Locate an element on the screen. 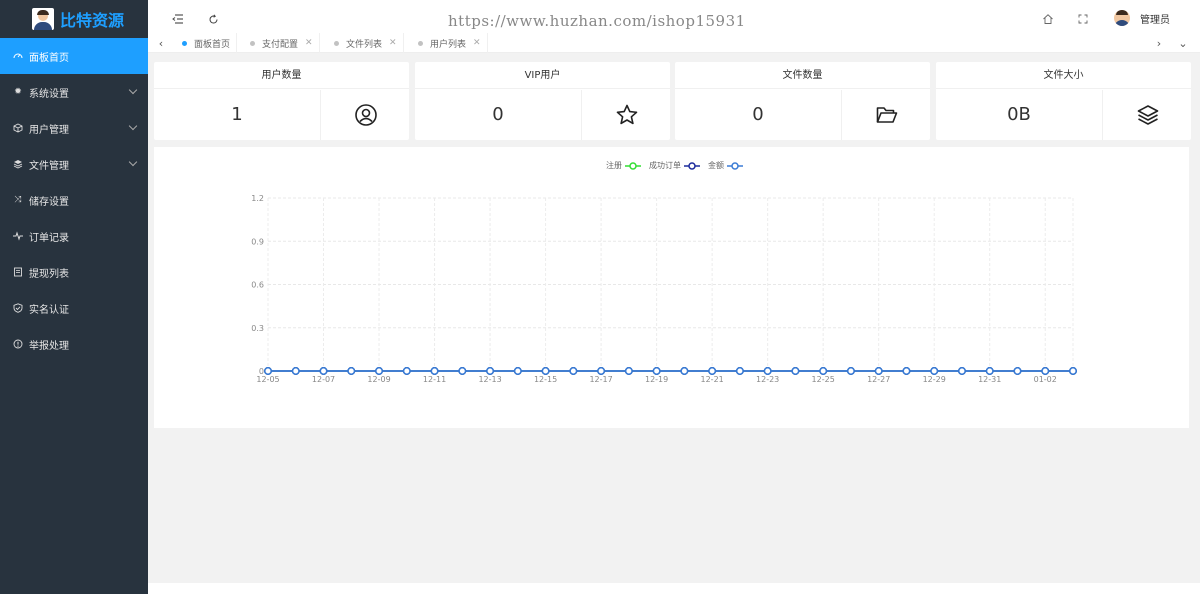 The image size is (1200, 594). x-tick-label: 12-17 is located at coordinates (600, 379).